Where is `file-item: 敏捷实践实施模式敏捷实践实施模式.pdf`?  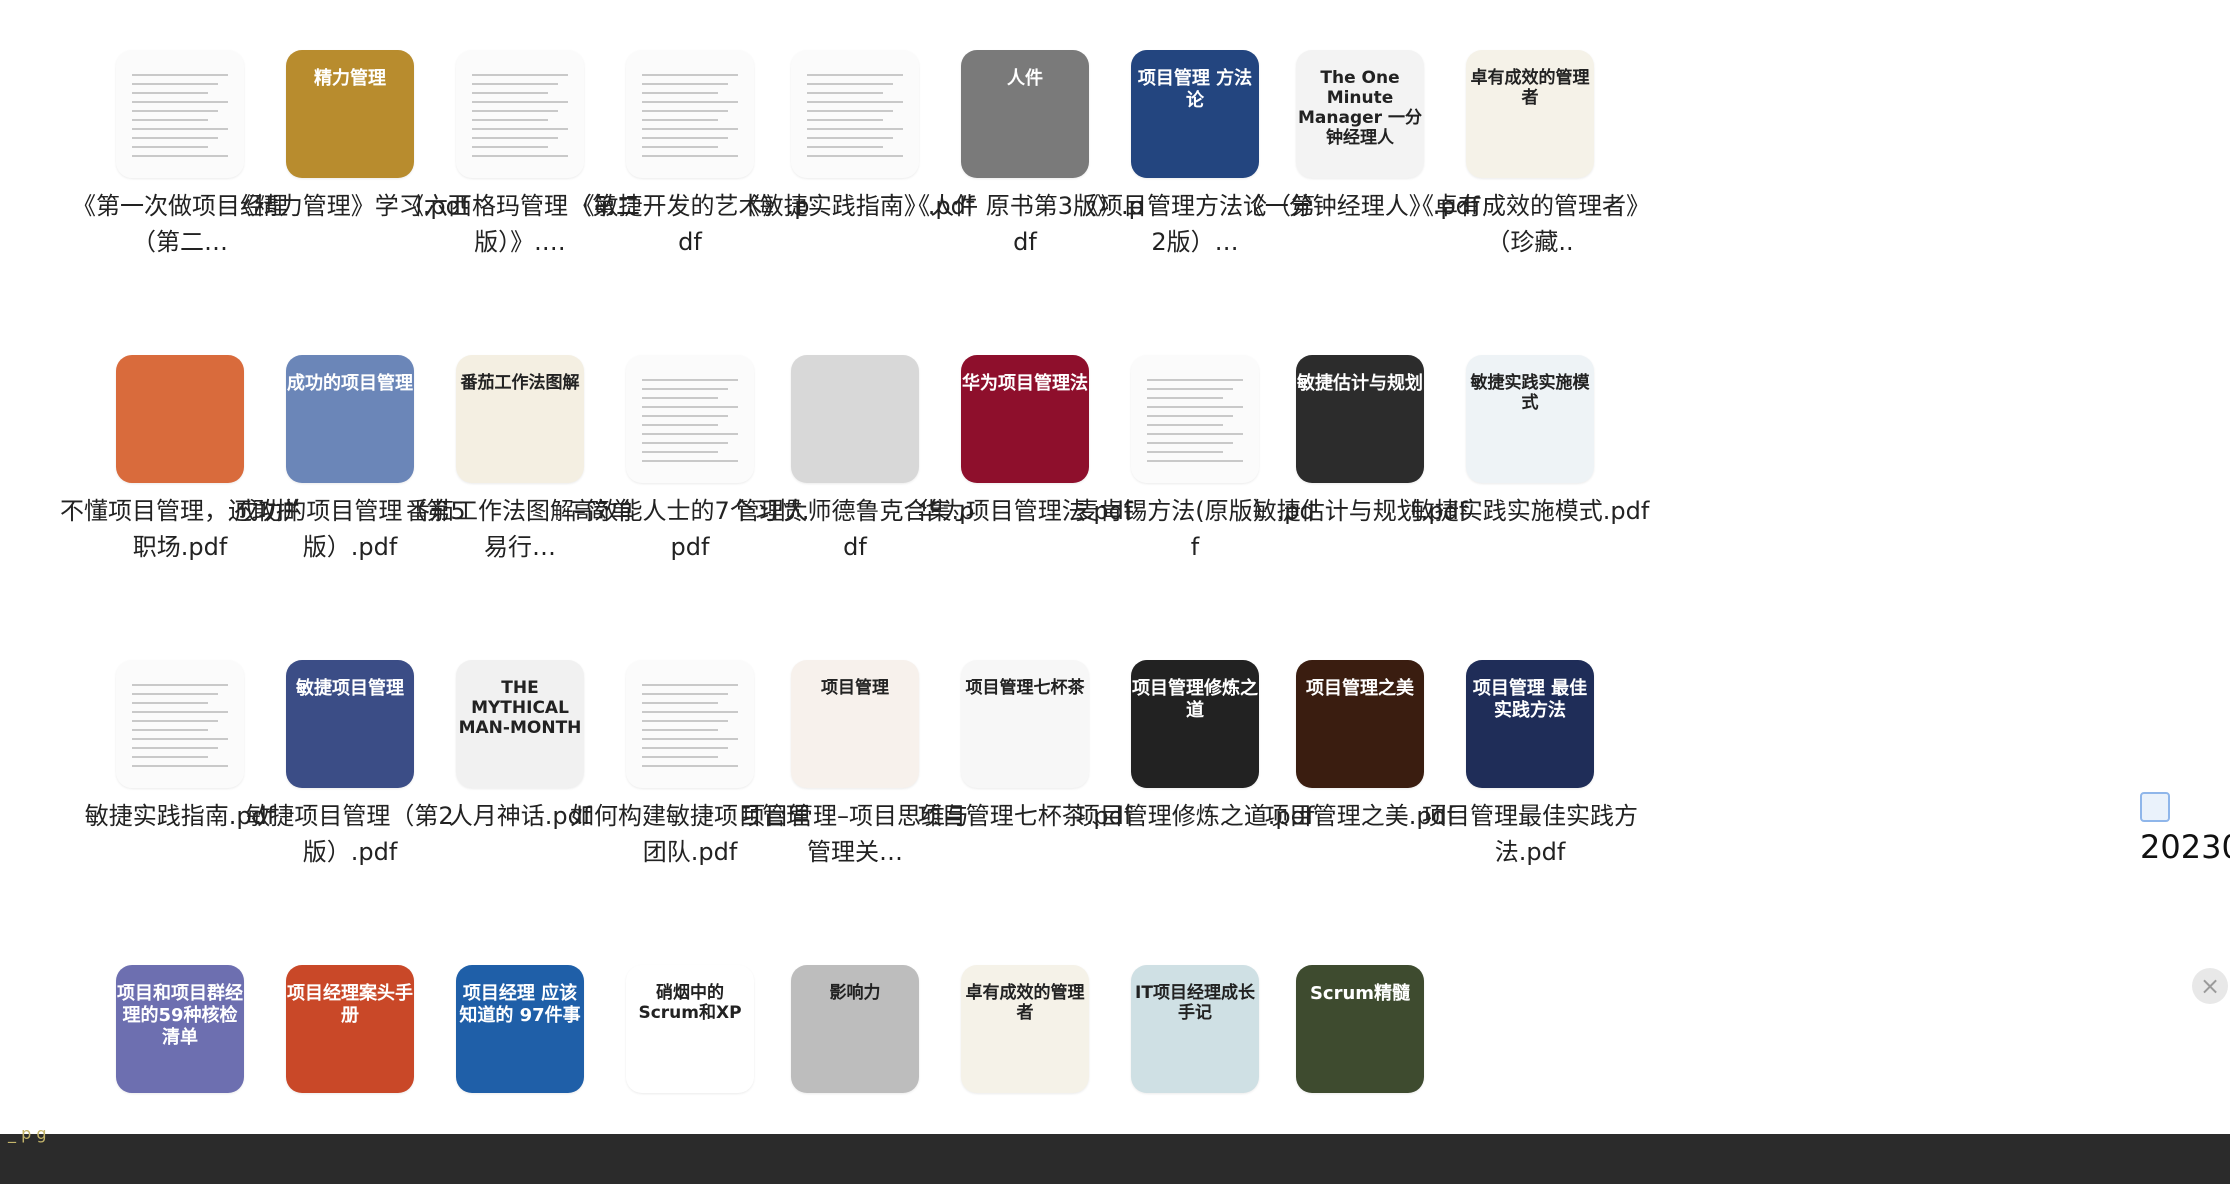 file-item: 敏捷实践实施模式敏捷实践实施模式.pdf is located at coordinates (1530, 455).